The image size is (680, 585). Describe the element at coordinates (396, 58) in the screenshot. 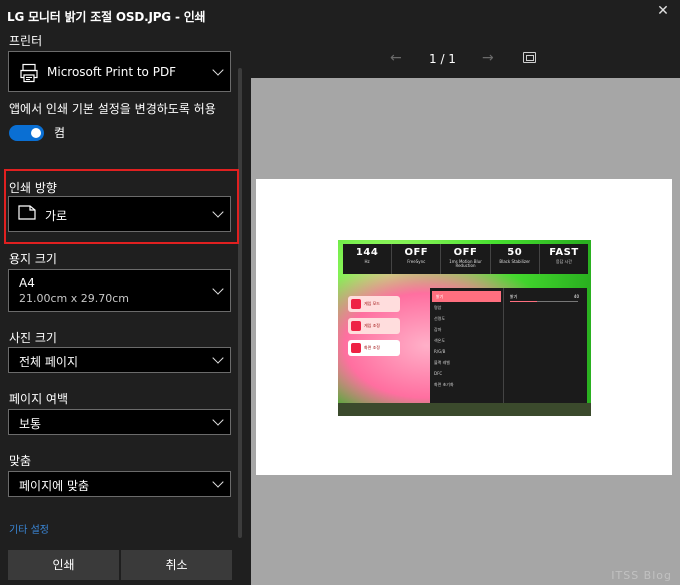

I see `prev-page-icon: ←` at that location.